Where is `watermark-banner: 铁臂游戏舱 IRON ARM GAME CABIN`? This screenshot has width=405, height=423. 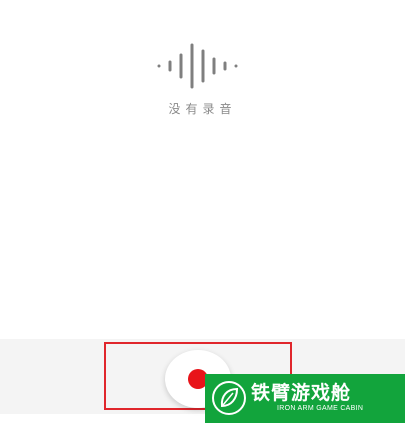 watermark-banner: 铁臂游戏舱 IRON ARM GAME CABIN is located at coordinates (305, 398).